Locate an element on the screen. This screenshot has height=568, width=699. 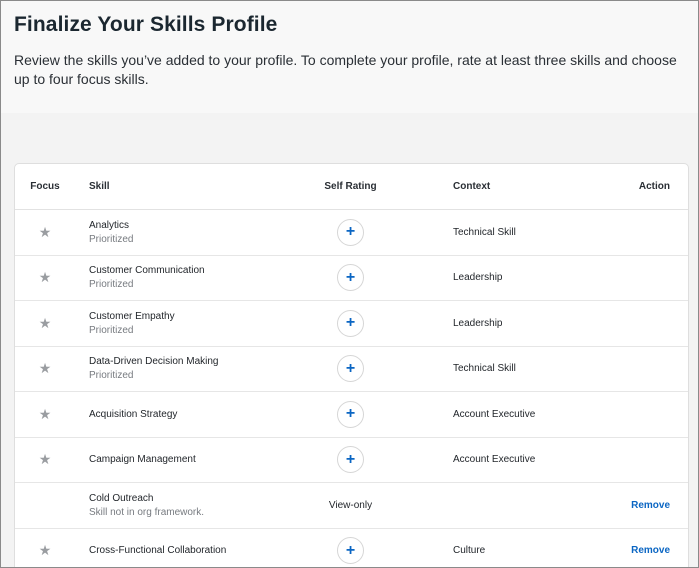
skill-cell: Customer Communication Prioritized is located at coordinates (182, 277).